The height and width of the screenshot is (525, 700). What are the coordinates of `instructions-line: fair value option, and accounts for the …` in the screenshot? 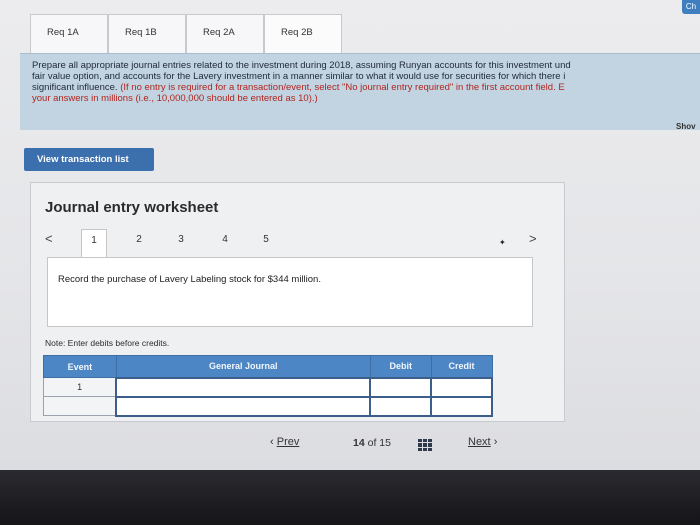 It's located at (299, 76).